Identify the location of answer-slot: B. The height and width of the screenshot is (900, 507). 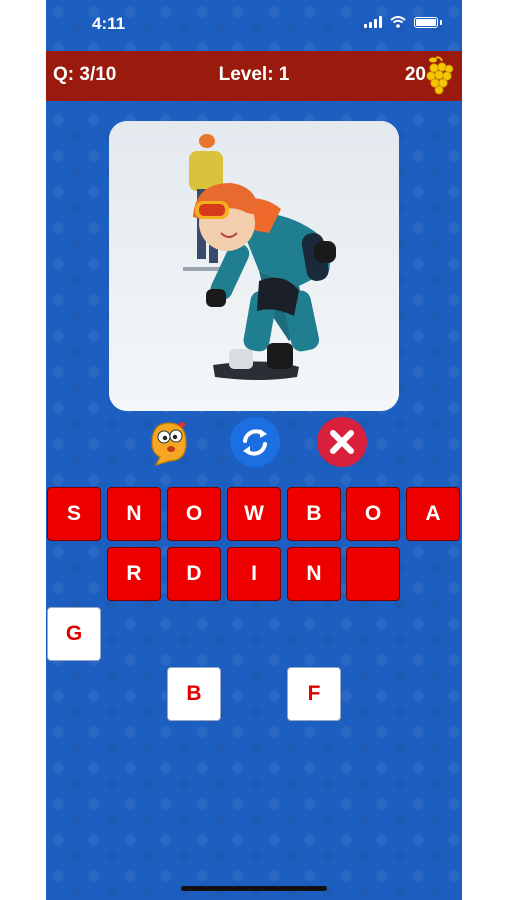
(314, 514).